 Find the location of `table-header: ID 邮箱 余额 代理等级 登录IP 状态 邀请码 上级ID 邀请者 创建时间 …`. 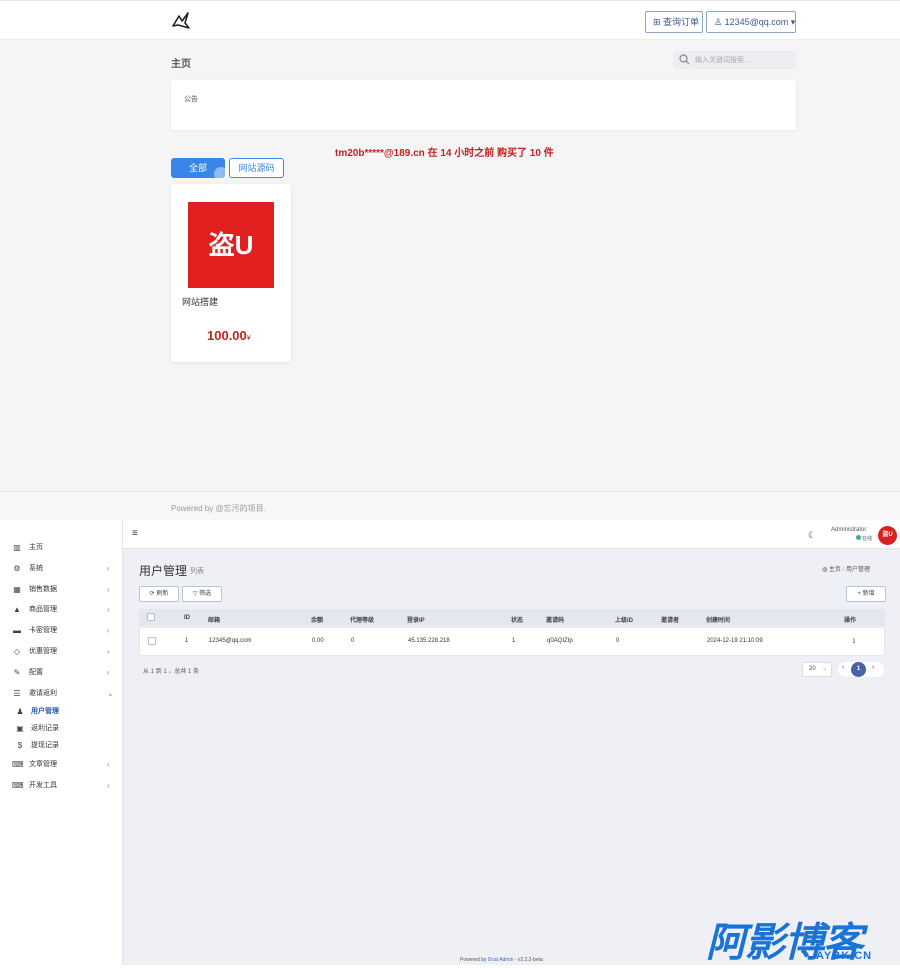

table-header: ID 邮箱 余额 代理等级 登录IP 状态 邀请码 上级ID 邀请者 创建时间 … is located at coordinates (512, 617).